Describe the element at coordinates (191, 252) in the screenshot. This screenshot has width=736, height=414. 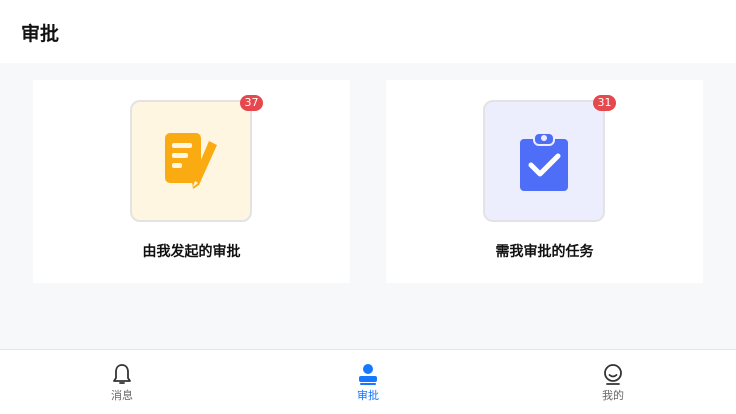
I see `card-label: 由我发起的审批` at that location.